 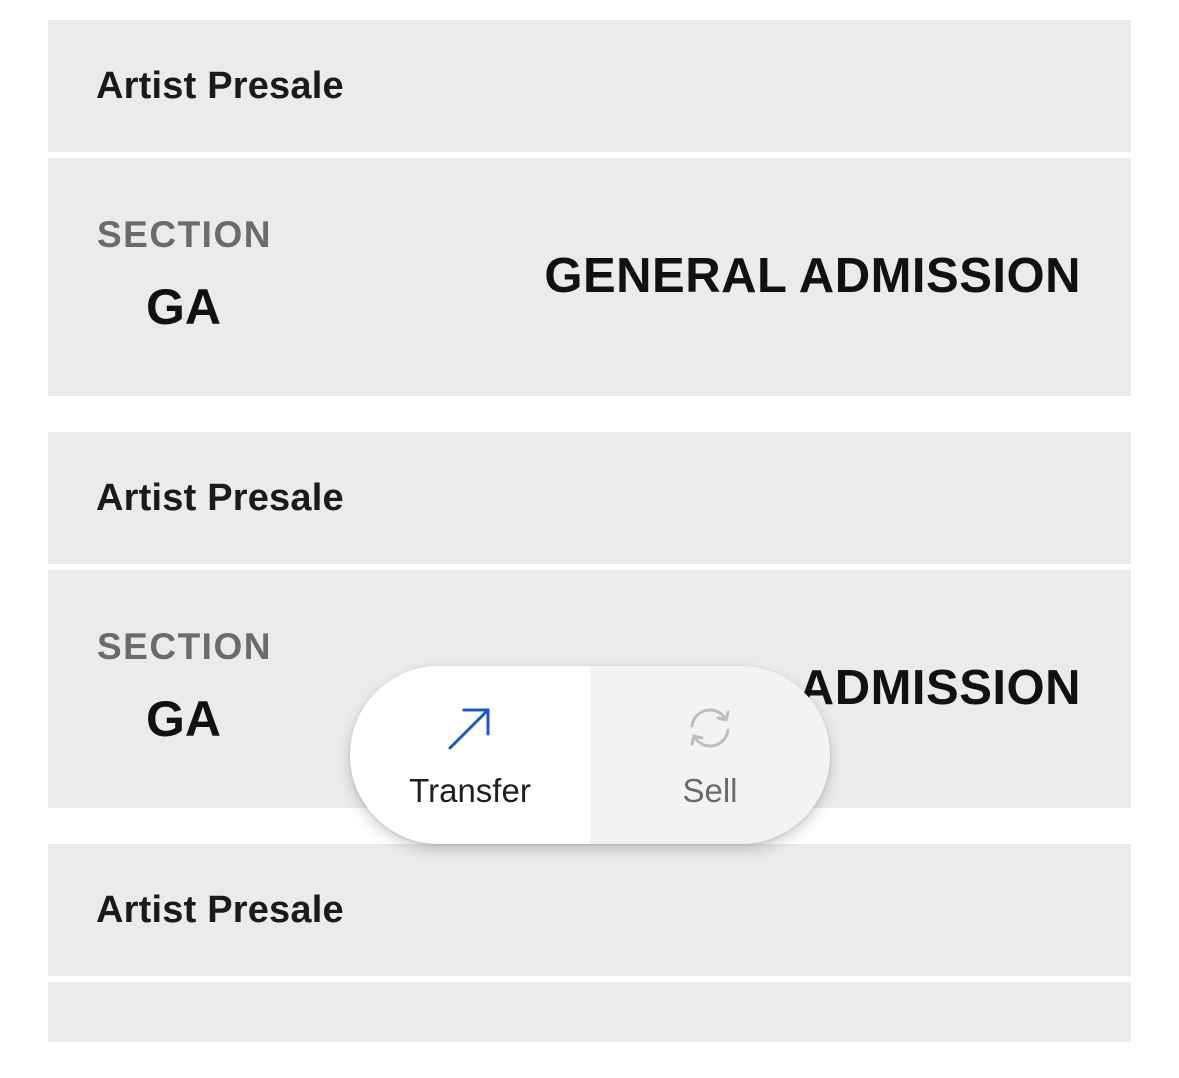 What do you see at coordinates (589, 1012) in the screenshot?
I see `section-panel-partial` at bounding box center [589, 1012].